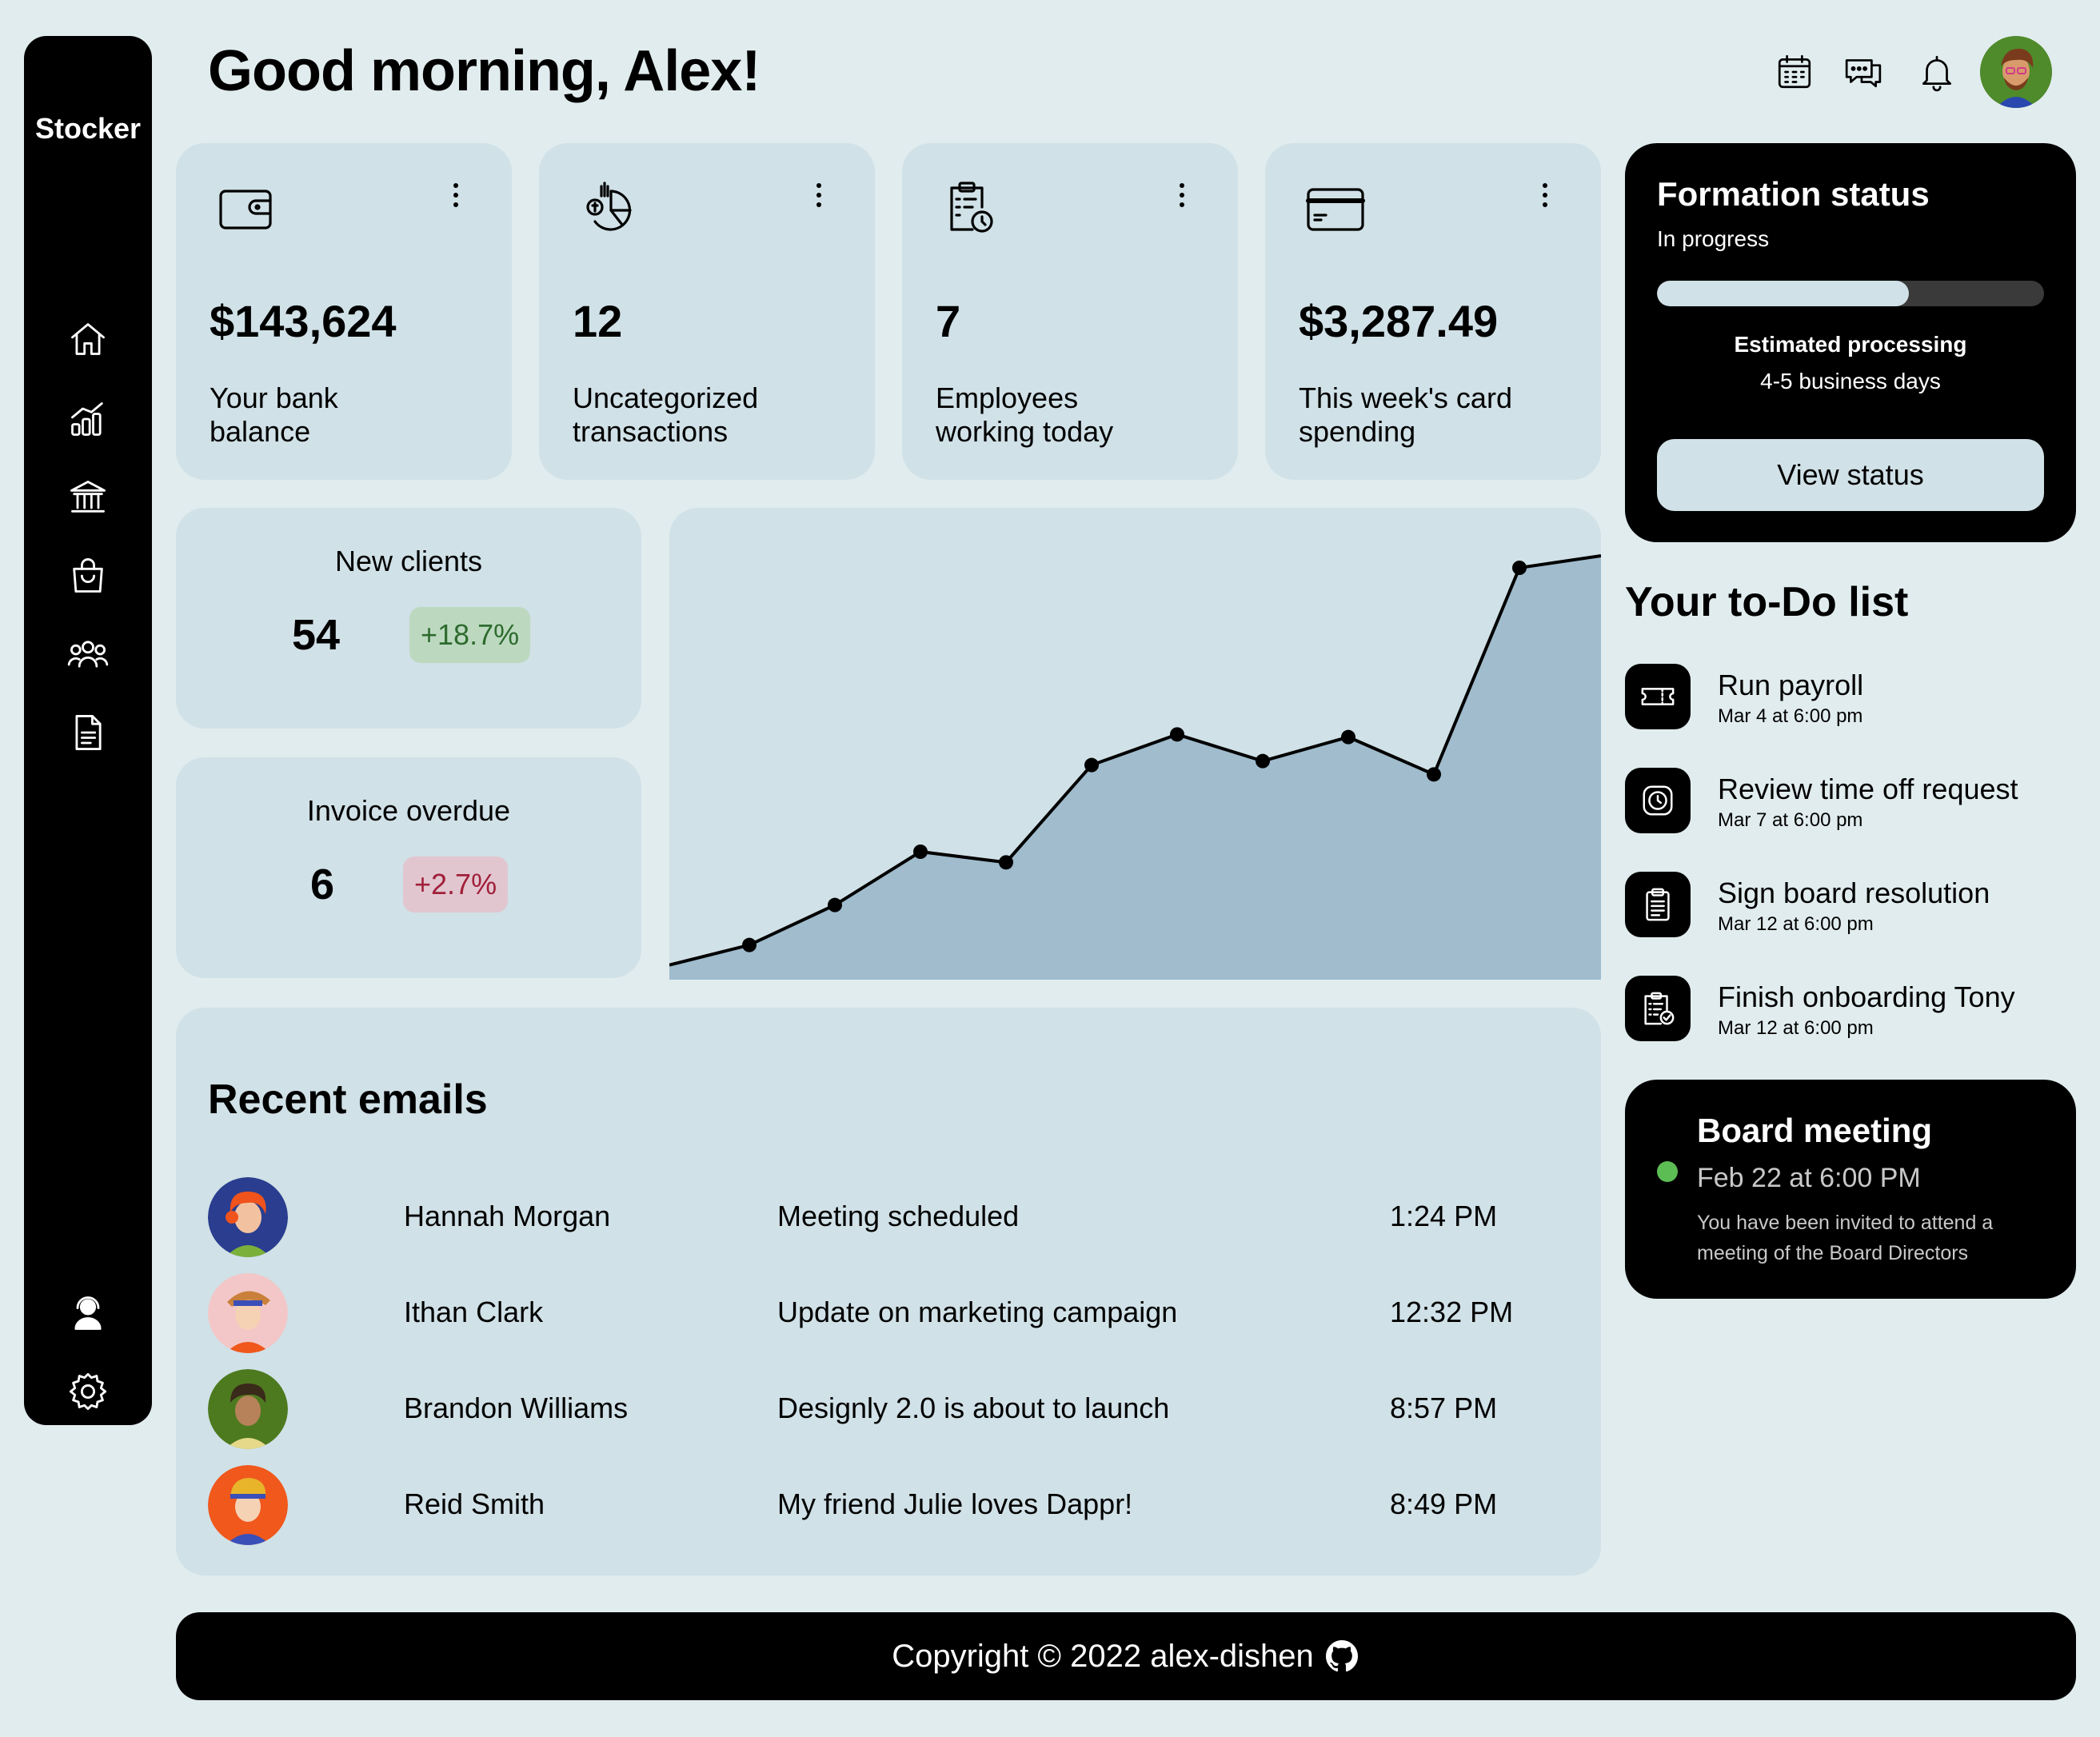 The width and height of the screenshot is (2100, 1737). What do you see at coordinates (88, 654) in the screenshot?
I see `team-icon` at bounding box center [88, 654].